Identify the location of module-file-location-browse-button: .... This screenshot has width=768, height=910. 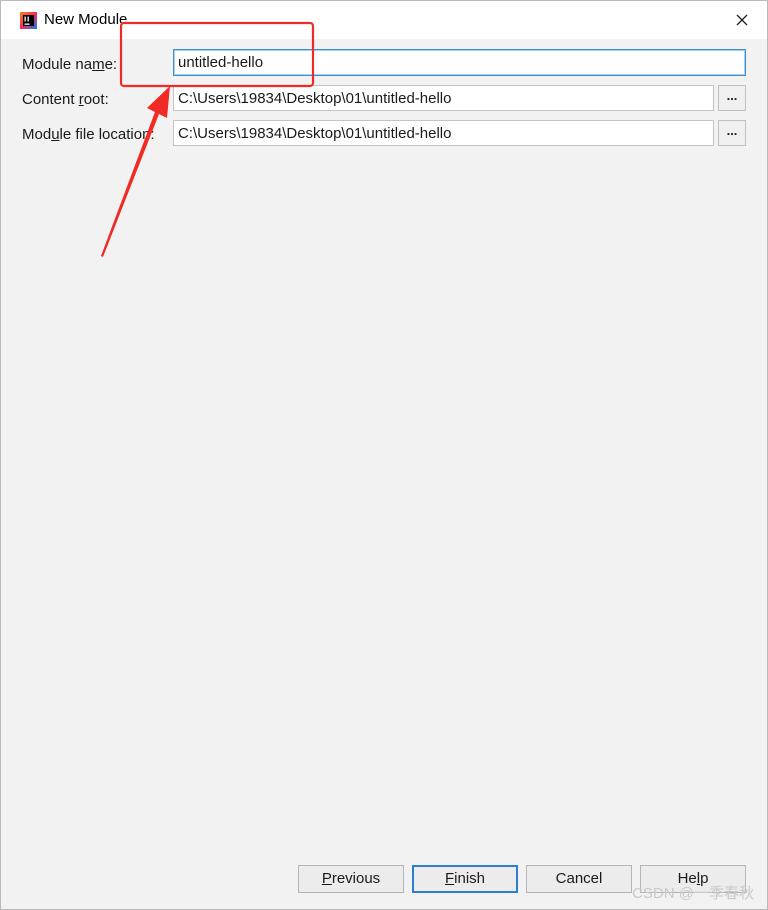
(732, 133).